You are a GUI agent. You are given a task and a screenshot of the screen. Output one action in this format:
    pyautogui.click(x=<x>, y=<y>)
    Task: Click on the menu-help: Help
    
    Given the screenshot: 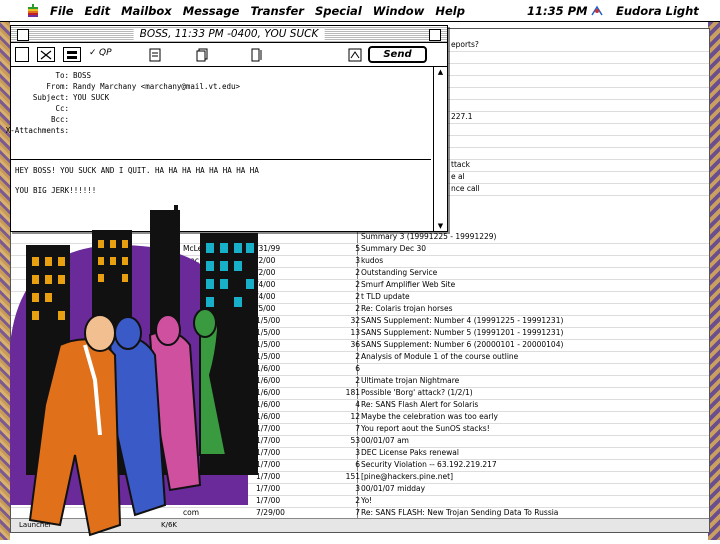 What is the action you would take?
    pyautogui.click(x=450, y=11)
    